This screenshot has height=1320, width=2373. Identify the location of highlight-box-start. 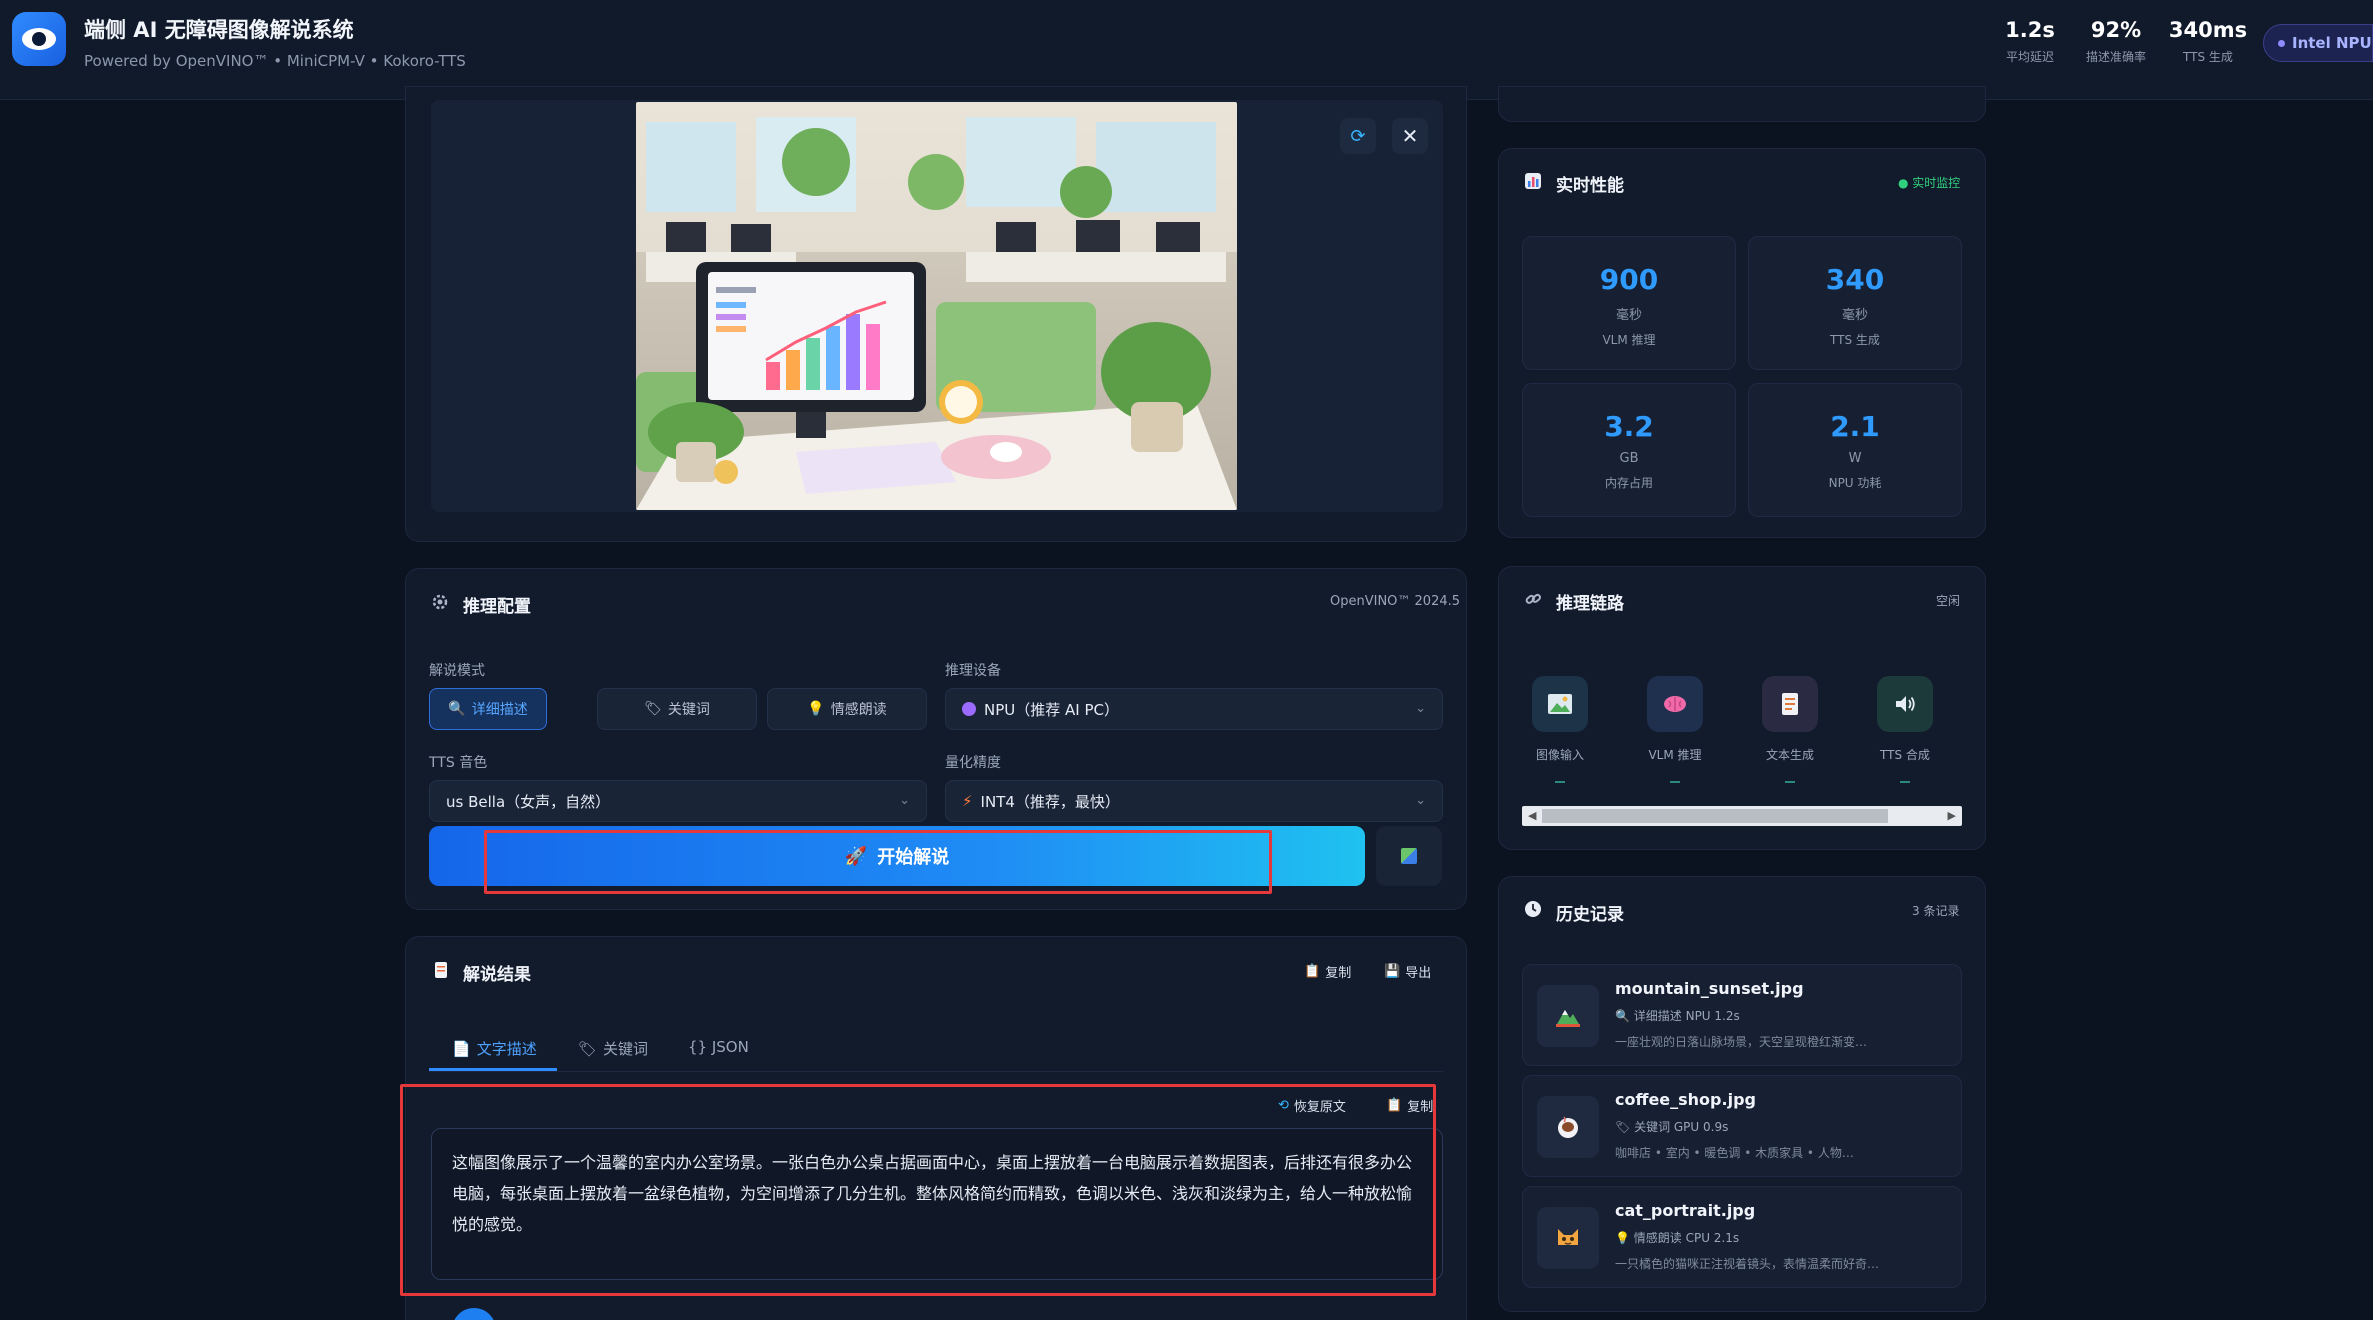
(878, 862).